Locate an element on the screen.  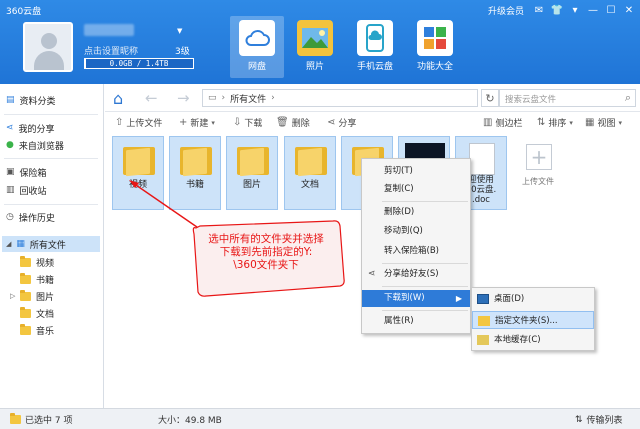
file-item-books: 书籍 is located at coordinates (195, 173).